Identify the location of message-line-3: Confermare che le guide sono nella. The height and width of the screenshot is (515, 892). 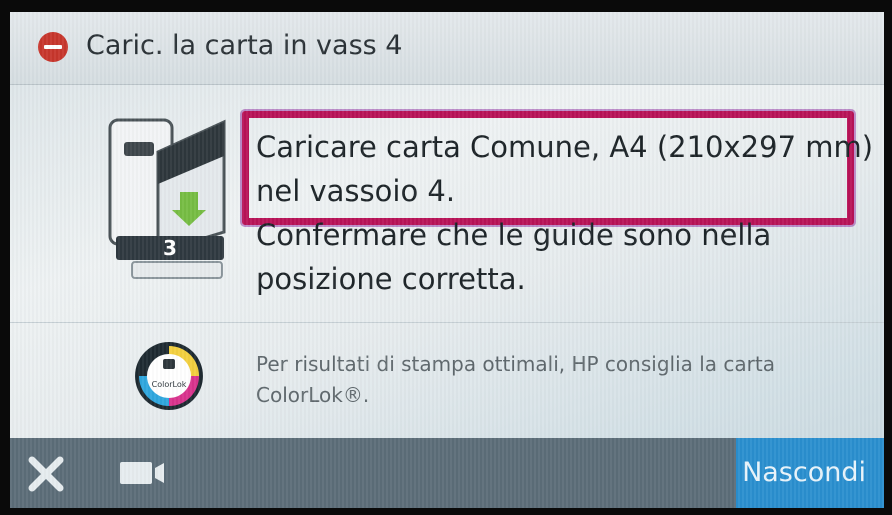
(514, 235).